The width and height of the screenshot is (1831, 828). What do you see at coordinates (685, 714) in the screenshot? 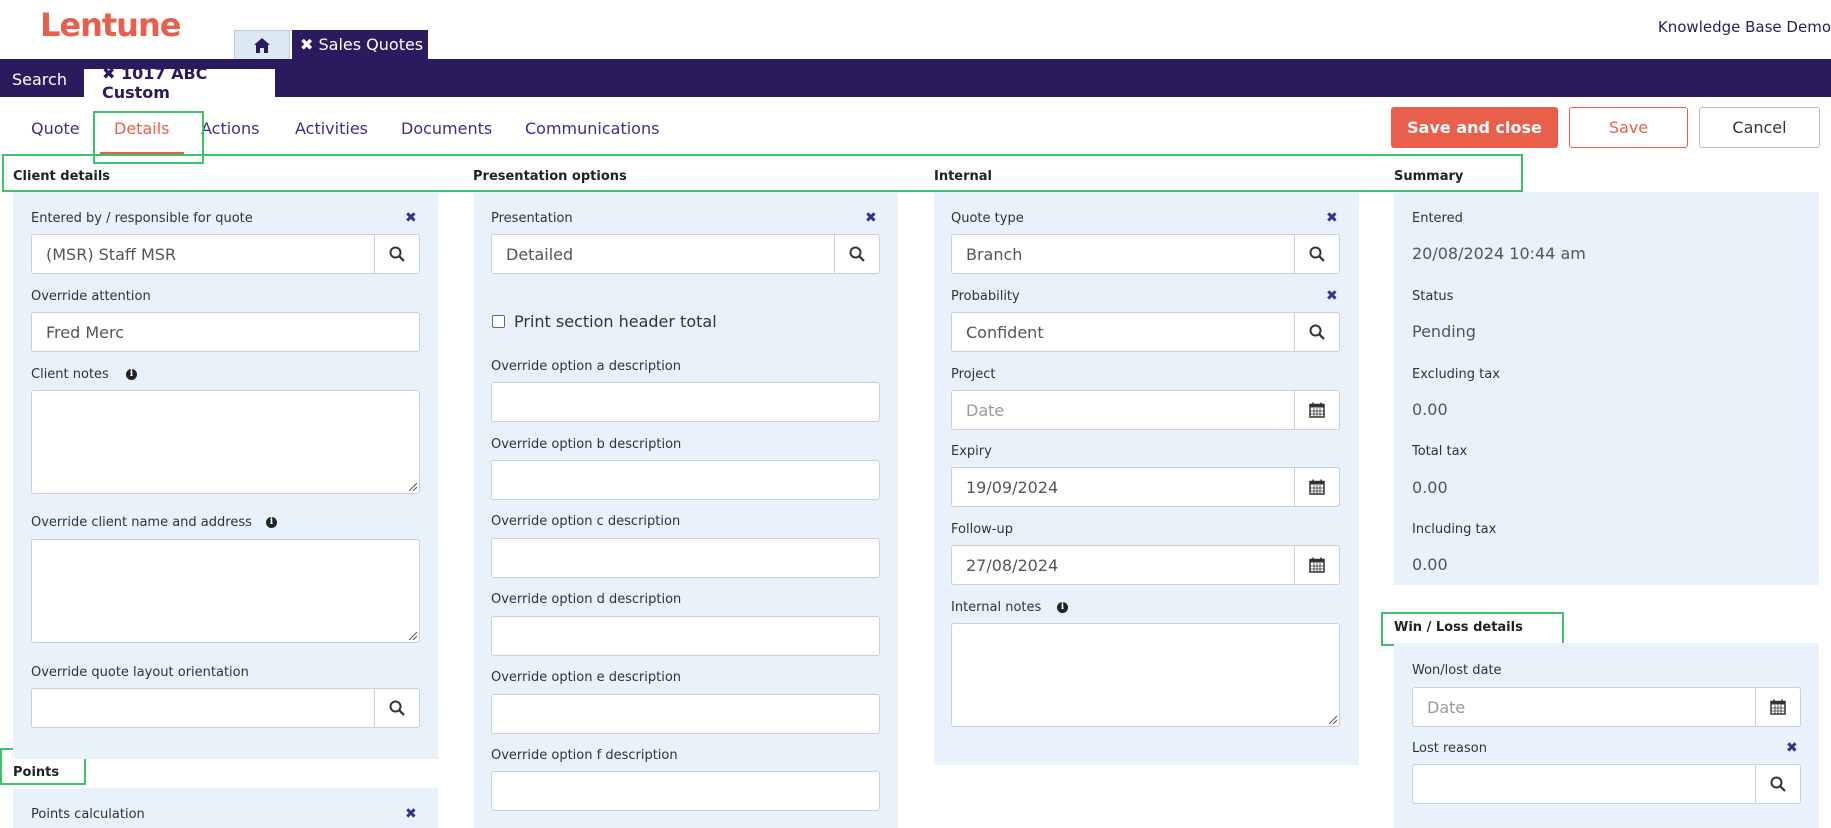
I see `option-e-input` at bounding box center [685, 714].